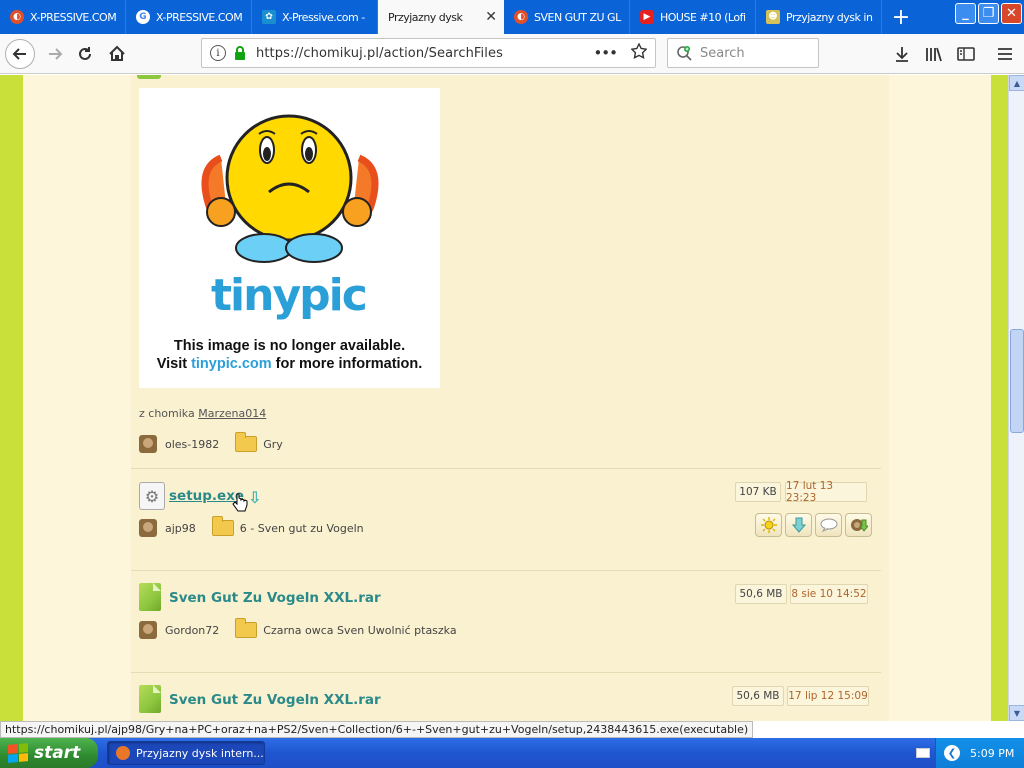  I want to click on site-info-icon: i, so click(218, 53).